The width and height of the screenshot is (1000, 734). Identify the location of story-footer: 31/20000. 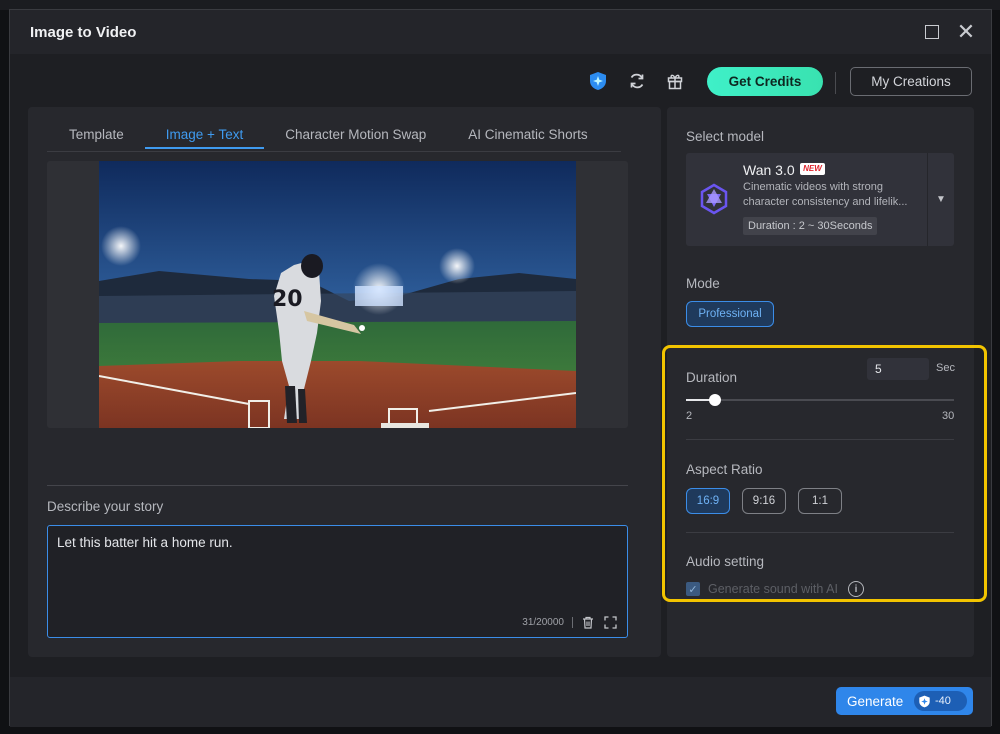
(569, 622).